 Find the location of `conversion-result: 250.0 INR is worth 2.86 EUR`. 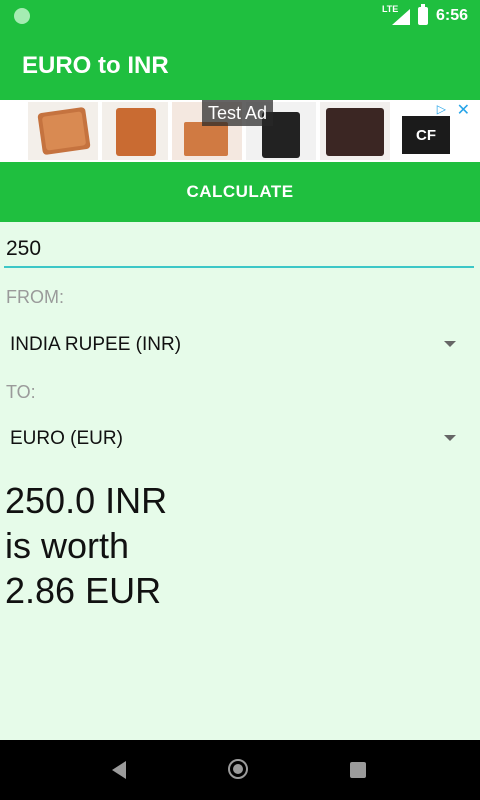

conversion-result: 250.0 INR is worth 2.86 EUR is located at coordinates (86, 545).